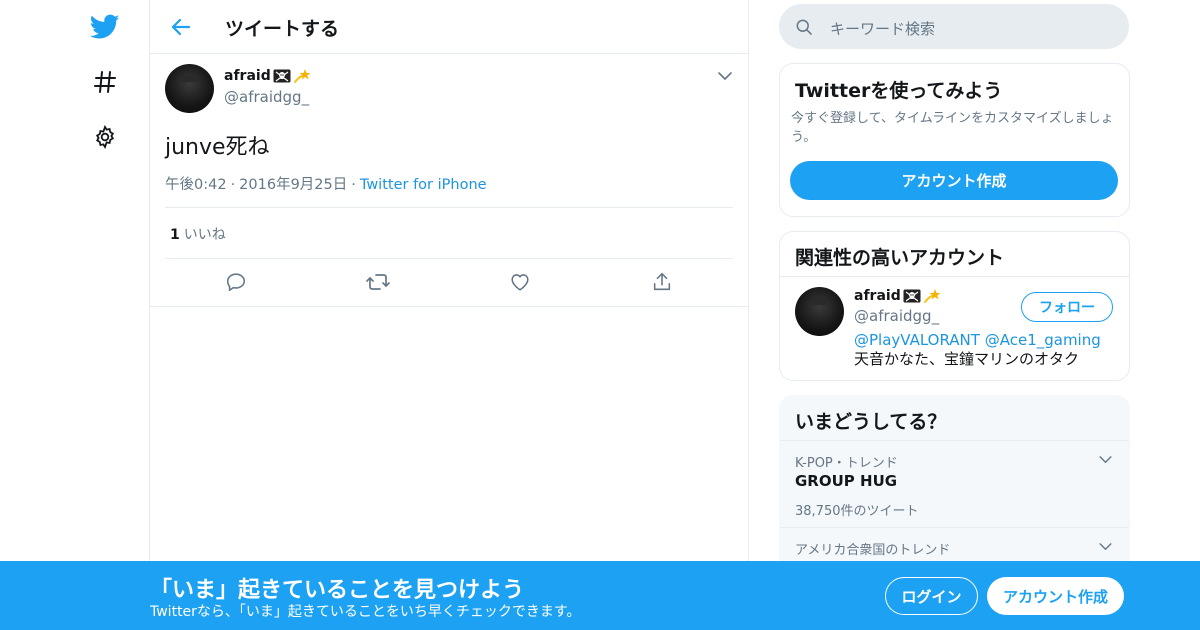  I want to click on search-icon, so click(804, 27).